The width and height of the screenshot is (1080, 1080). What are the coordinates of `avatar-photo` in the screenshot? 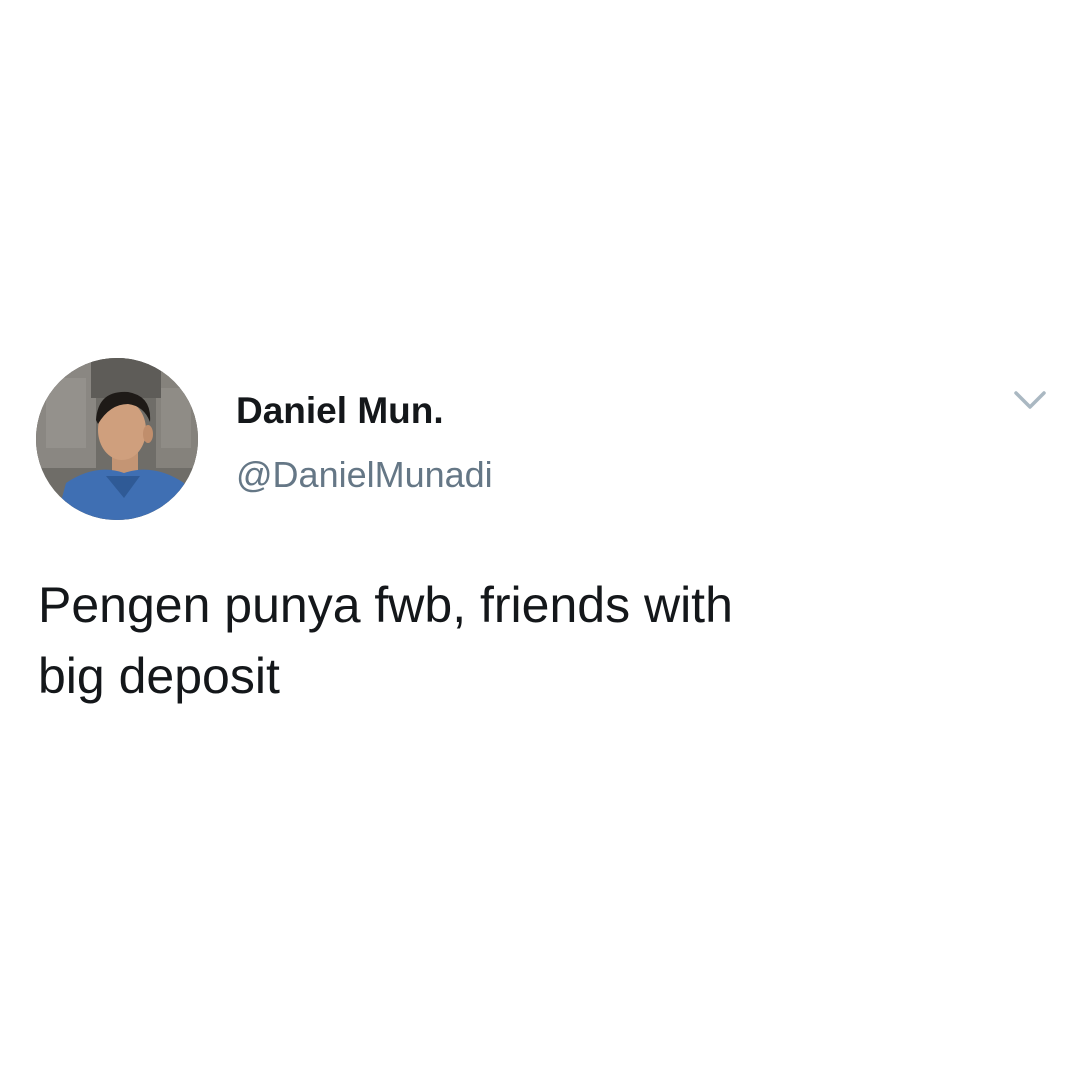 It's located at (117, 439).